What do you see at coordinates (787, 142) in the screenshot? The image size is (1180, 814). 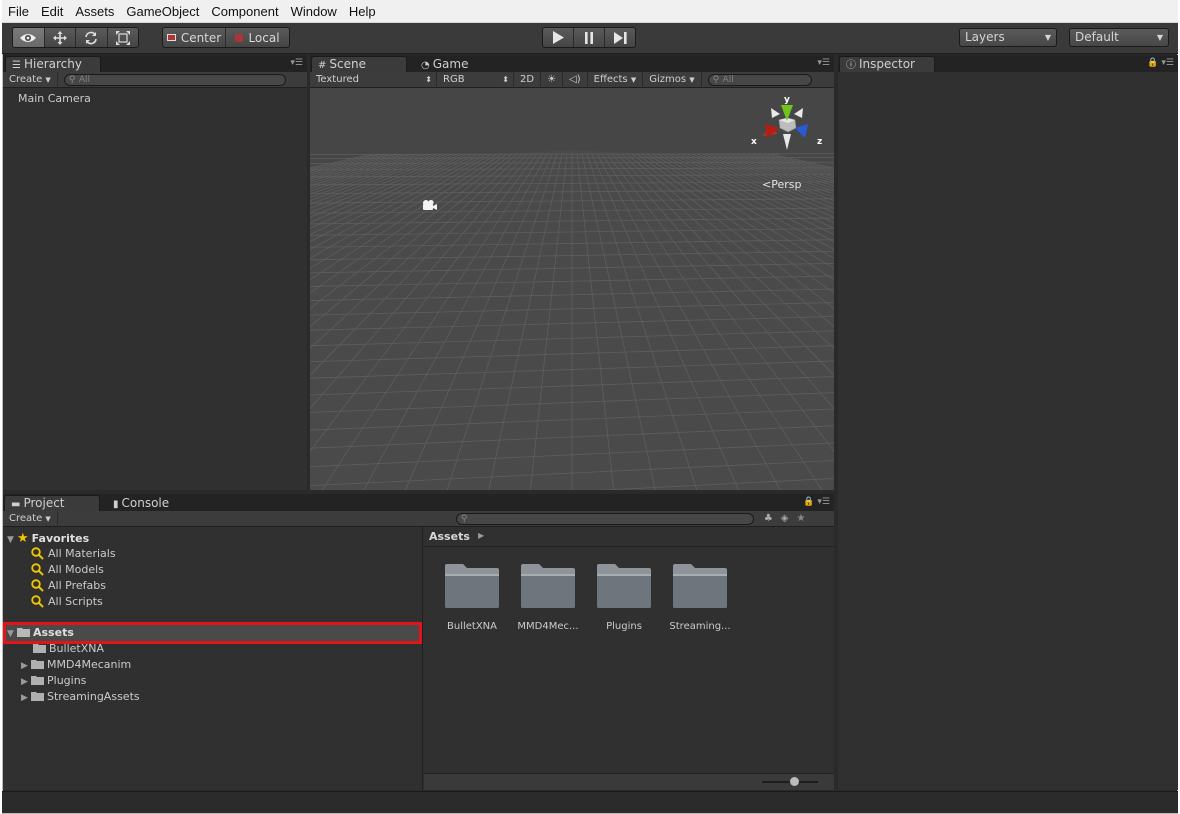 I see `gizmo-neg-y-cone` at bounding box center [787, 142].